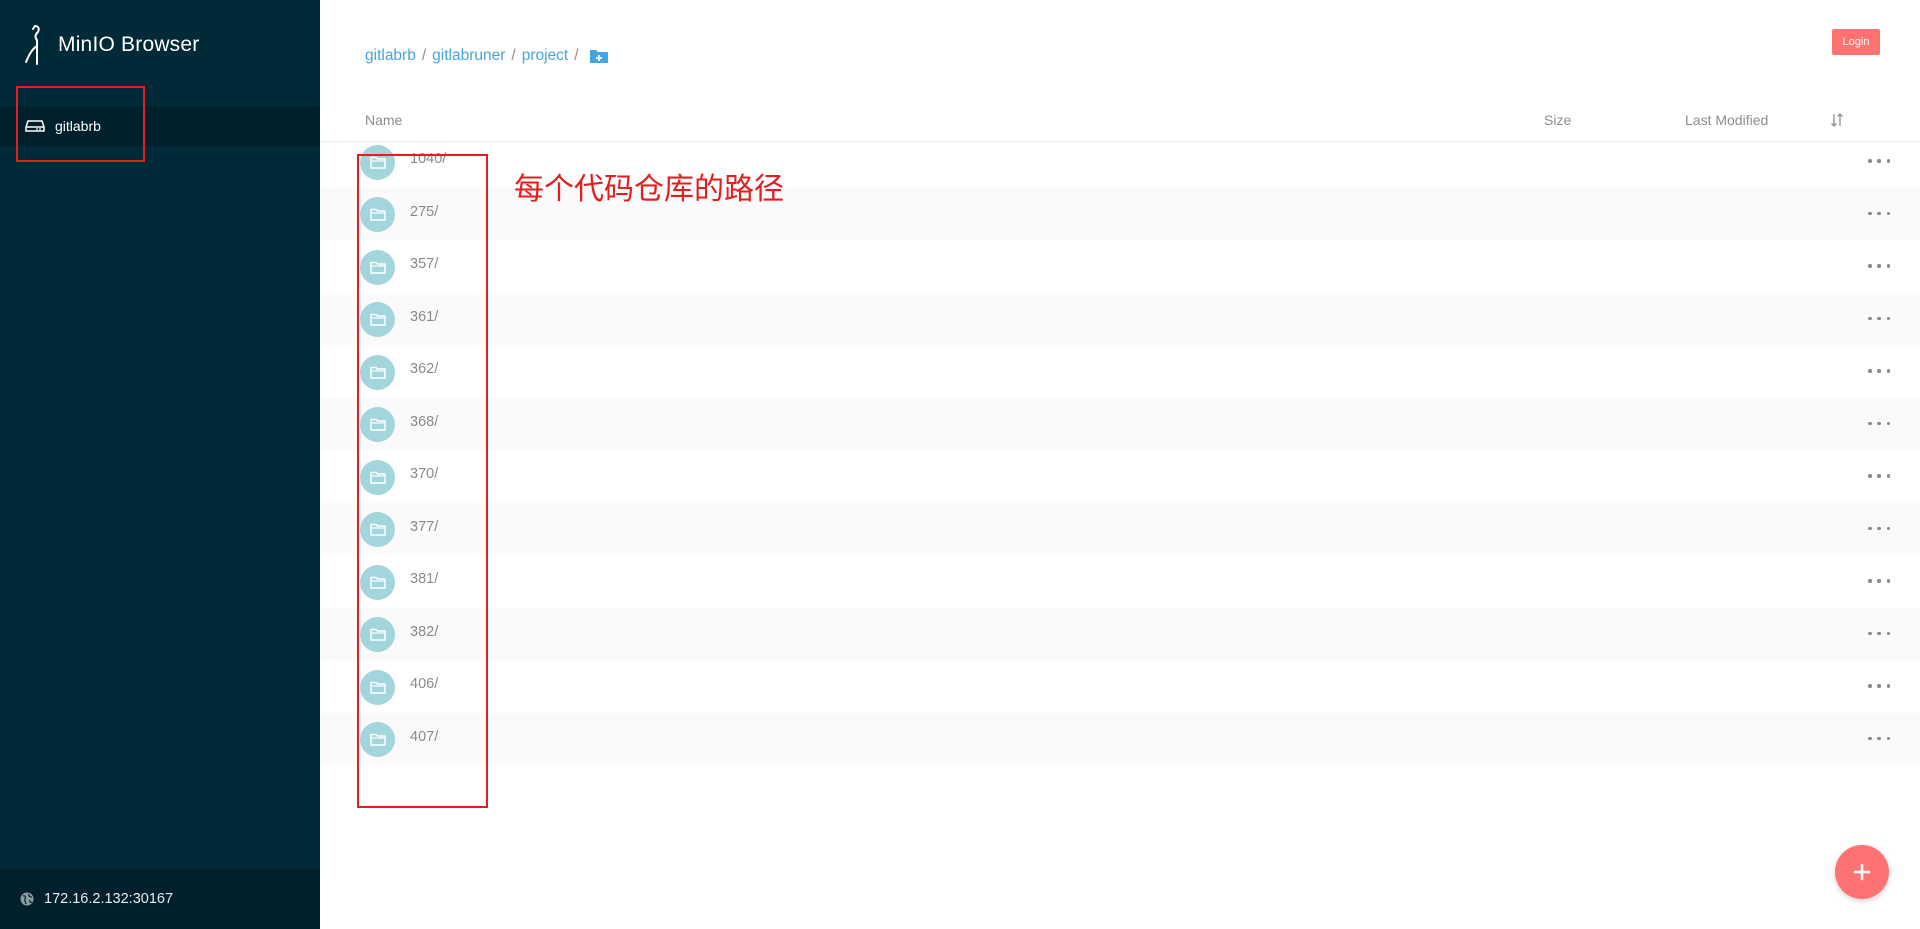  Describe the element at coordinates (1557, 120) in the screenshot. I see `column-header-size: Size` at that location.